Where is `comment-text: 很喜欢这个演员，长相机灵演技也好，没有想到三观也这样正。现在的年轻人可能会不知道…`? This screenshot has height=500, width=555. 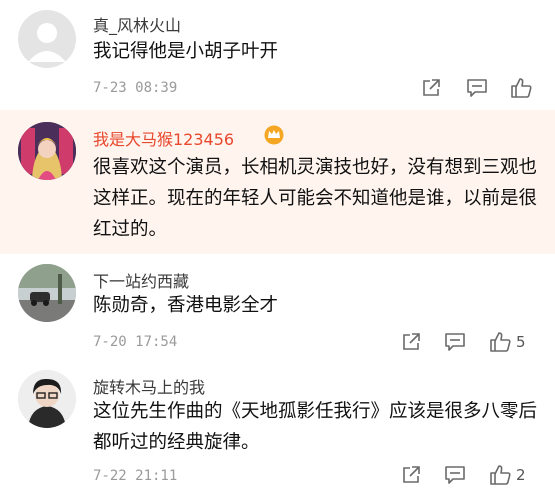 comment-text: 很喜欢这个演员，长相机灵演技也好，没有想到三观也这样正。现在的年轻人可能会不知道… is located at coordinates (315, 198).